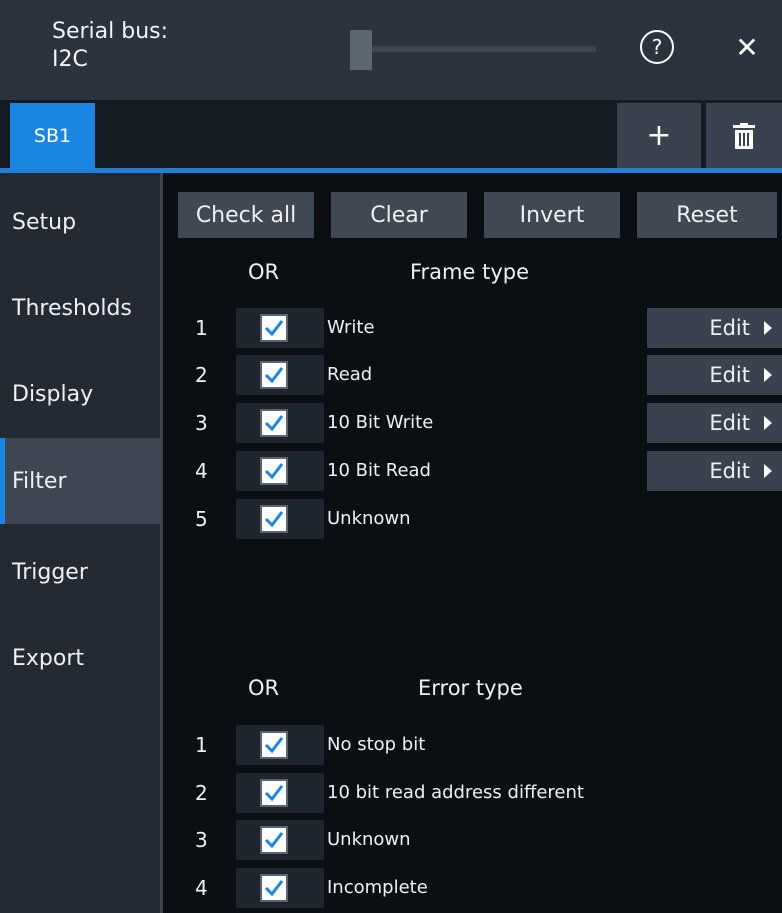 This screenshot has width=782, height=913. I want to click on error-row-label: Unknown, so click(369, 839).